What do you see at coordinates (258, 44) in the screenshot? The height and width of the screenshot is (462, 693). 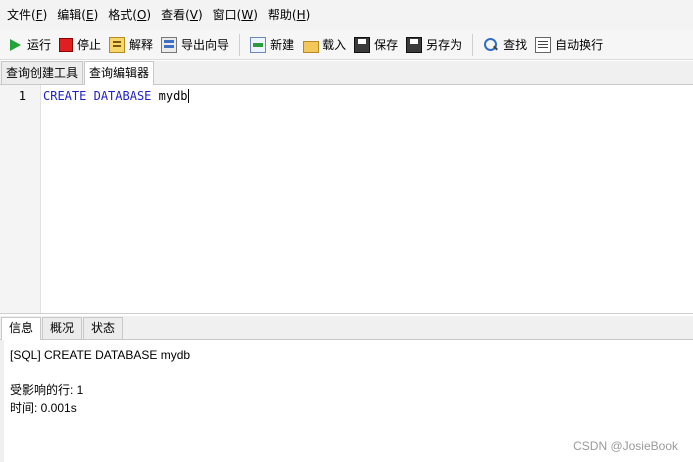 I see `new-query-icon` at bounding box center [258, 44].